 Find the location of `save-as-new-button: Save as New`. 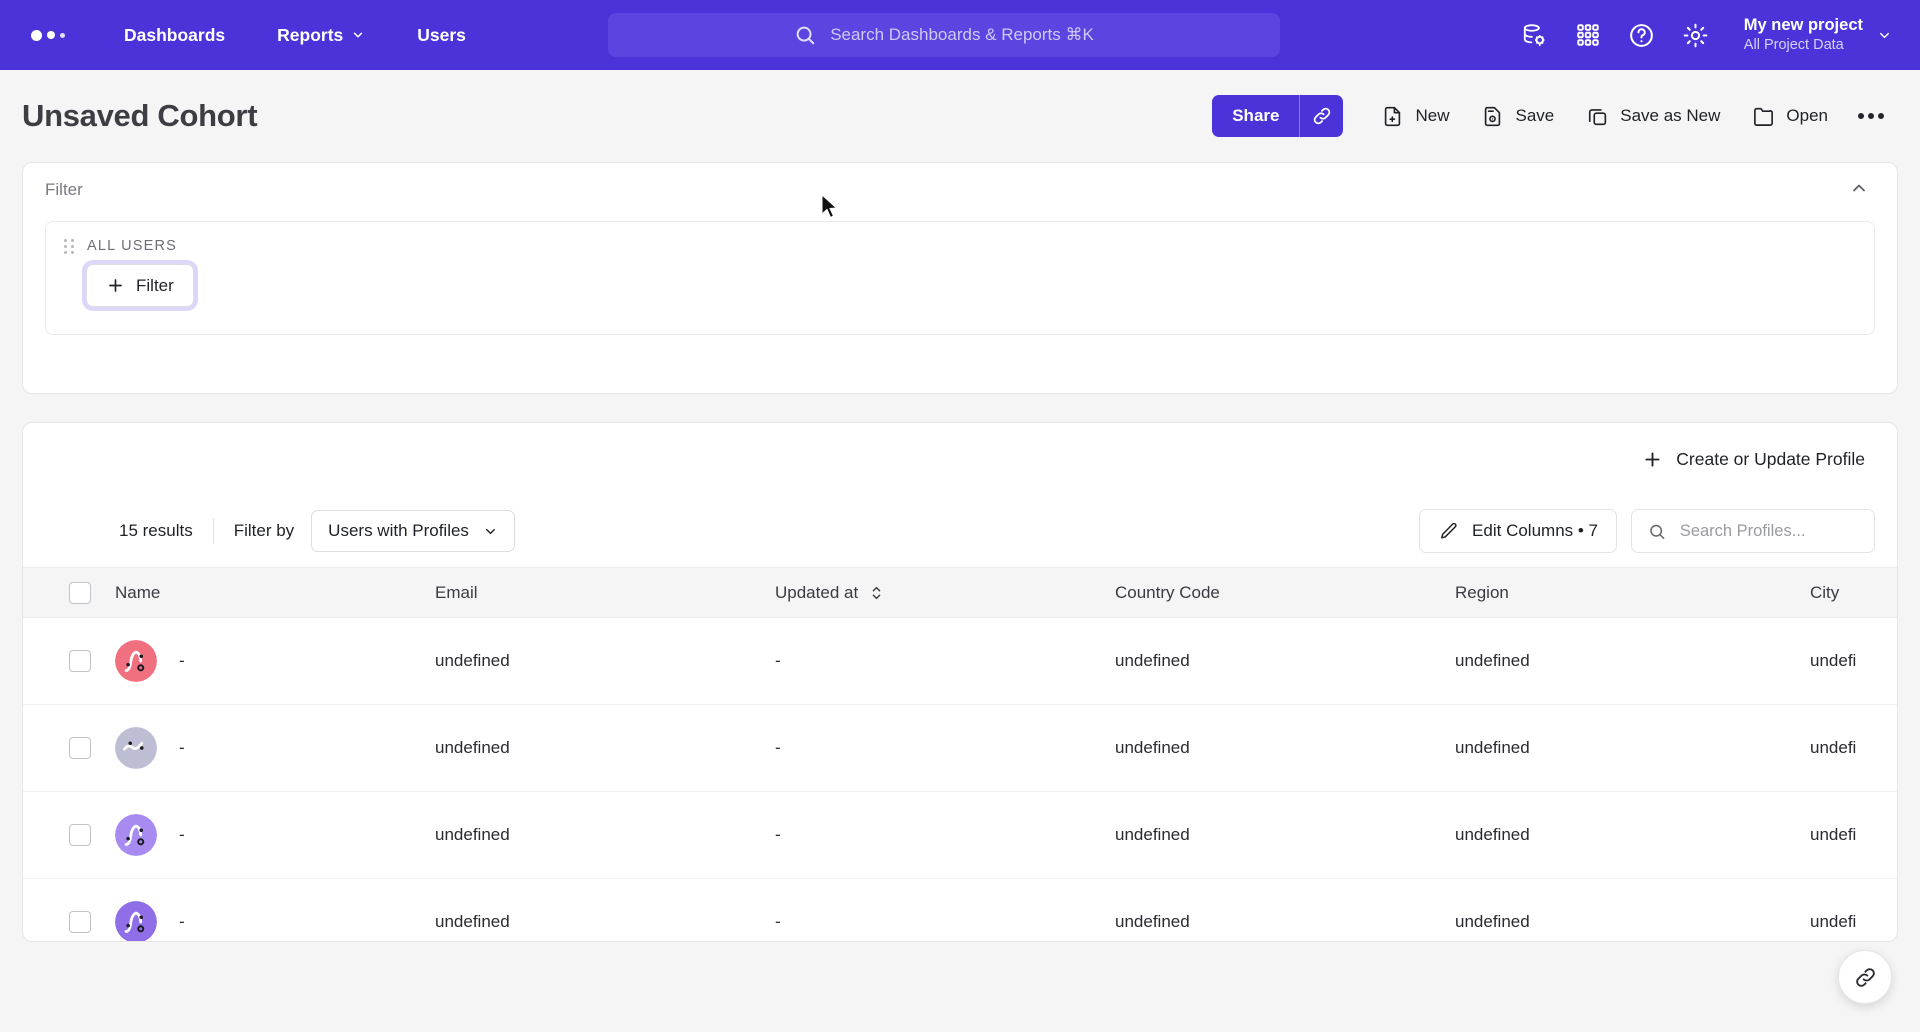

save-as-new-button: Save as New is located at coordinates (1653, 116).